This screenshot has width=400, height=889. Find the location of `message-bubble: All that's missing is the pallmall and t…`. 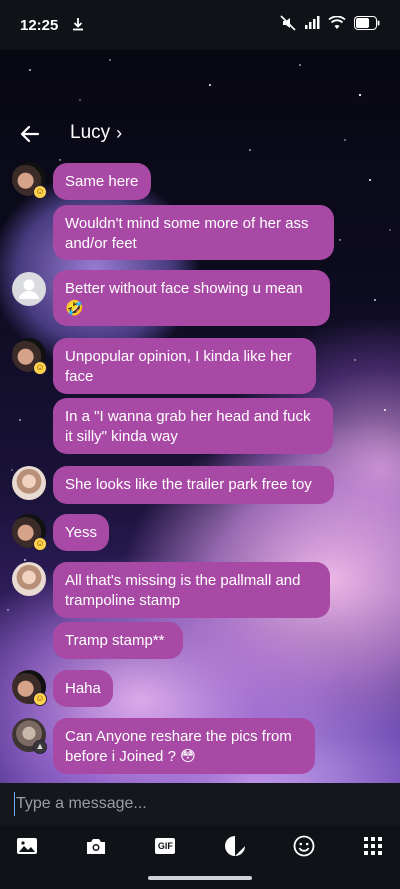

message-bubble: All that's missing is the pallmall and t… is located at coordinates (191, 590).